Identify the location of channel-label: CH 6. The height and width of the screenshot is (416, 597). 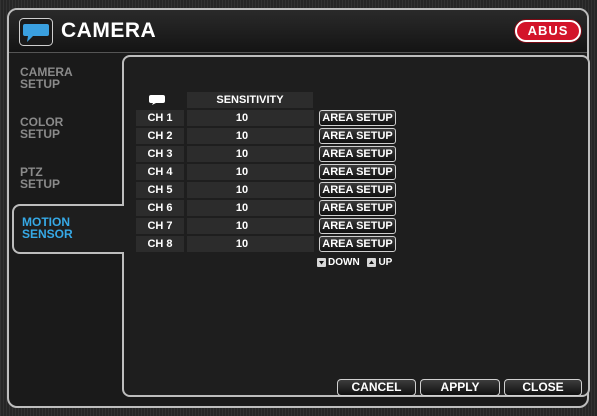
(160, 208).